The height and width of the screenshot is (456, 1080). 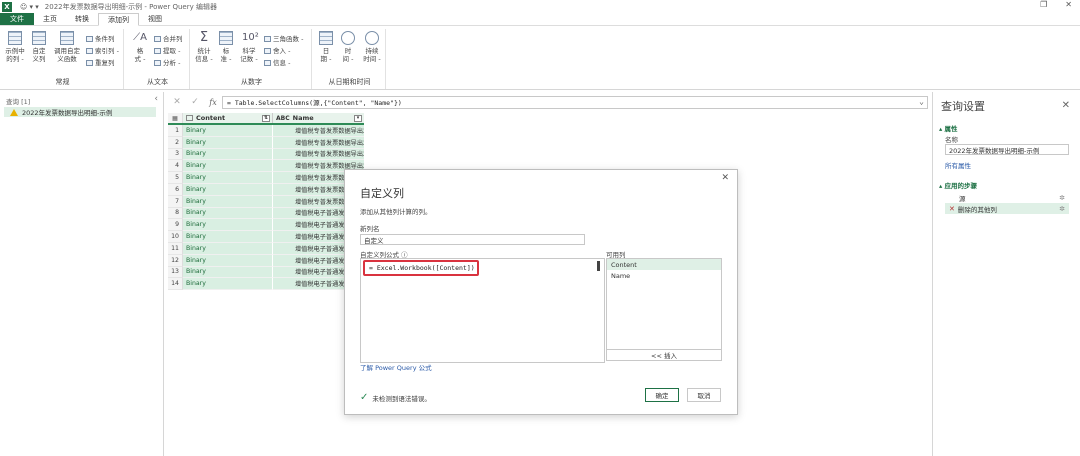 What do you see at coordinates (175, 260) in the screenshot?
I see `row-number: 12` at bounding box center [175, 260].